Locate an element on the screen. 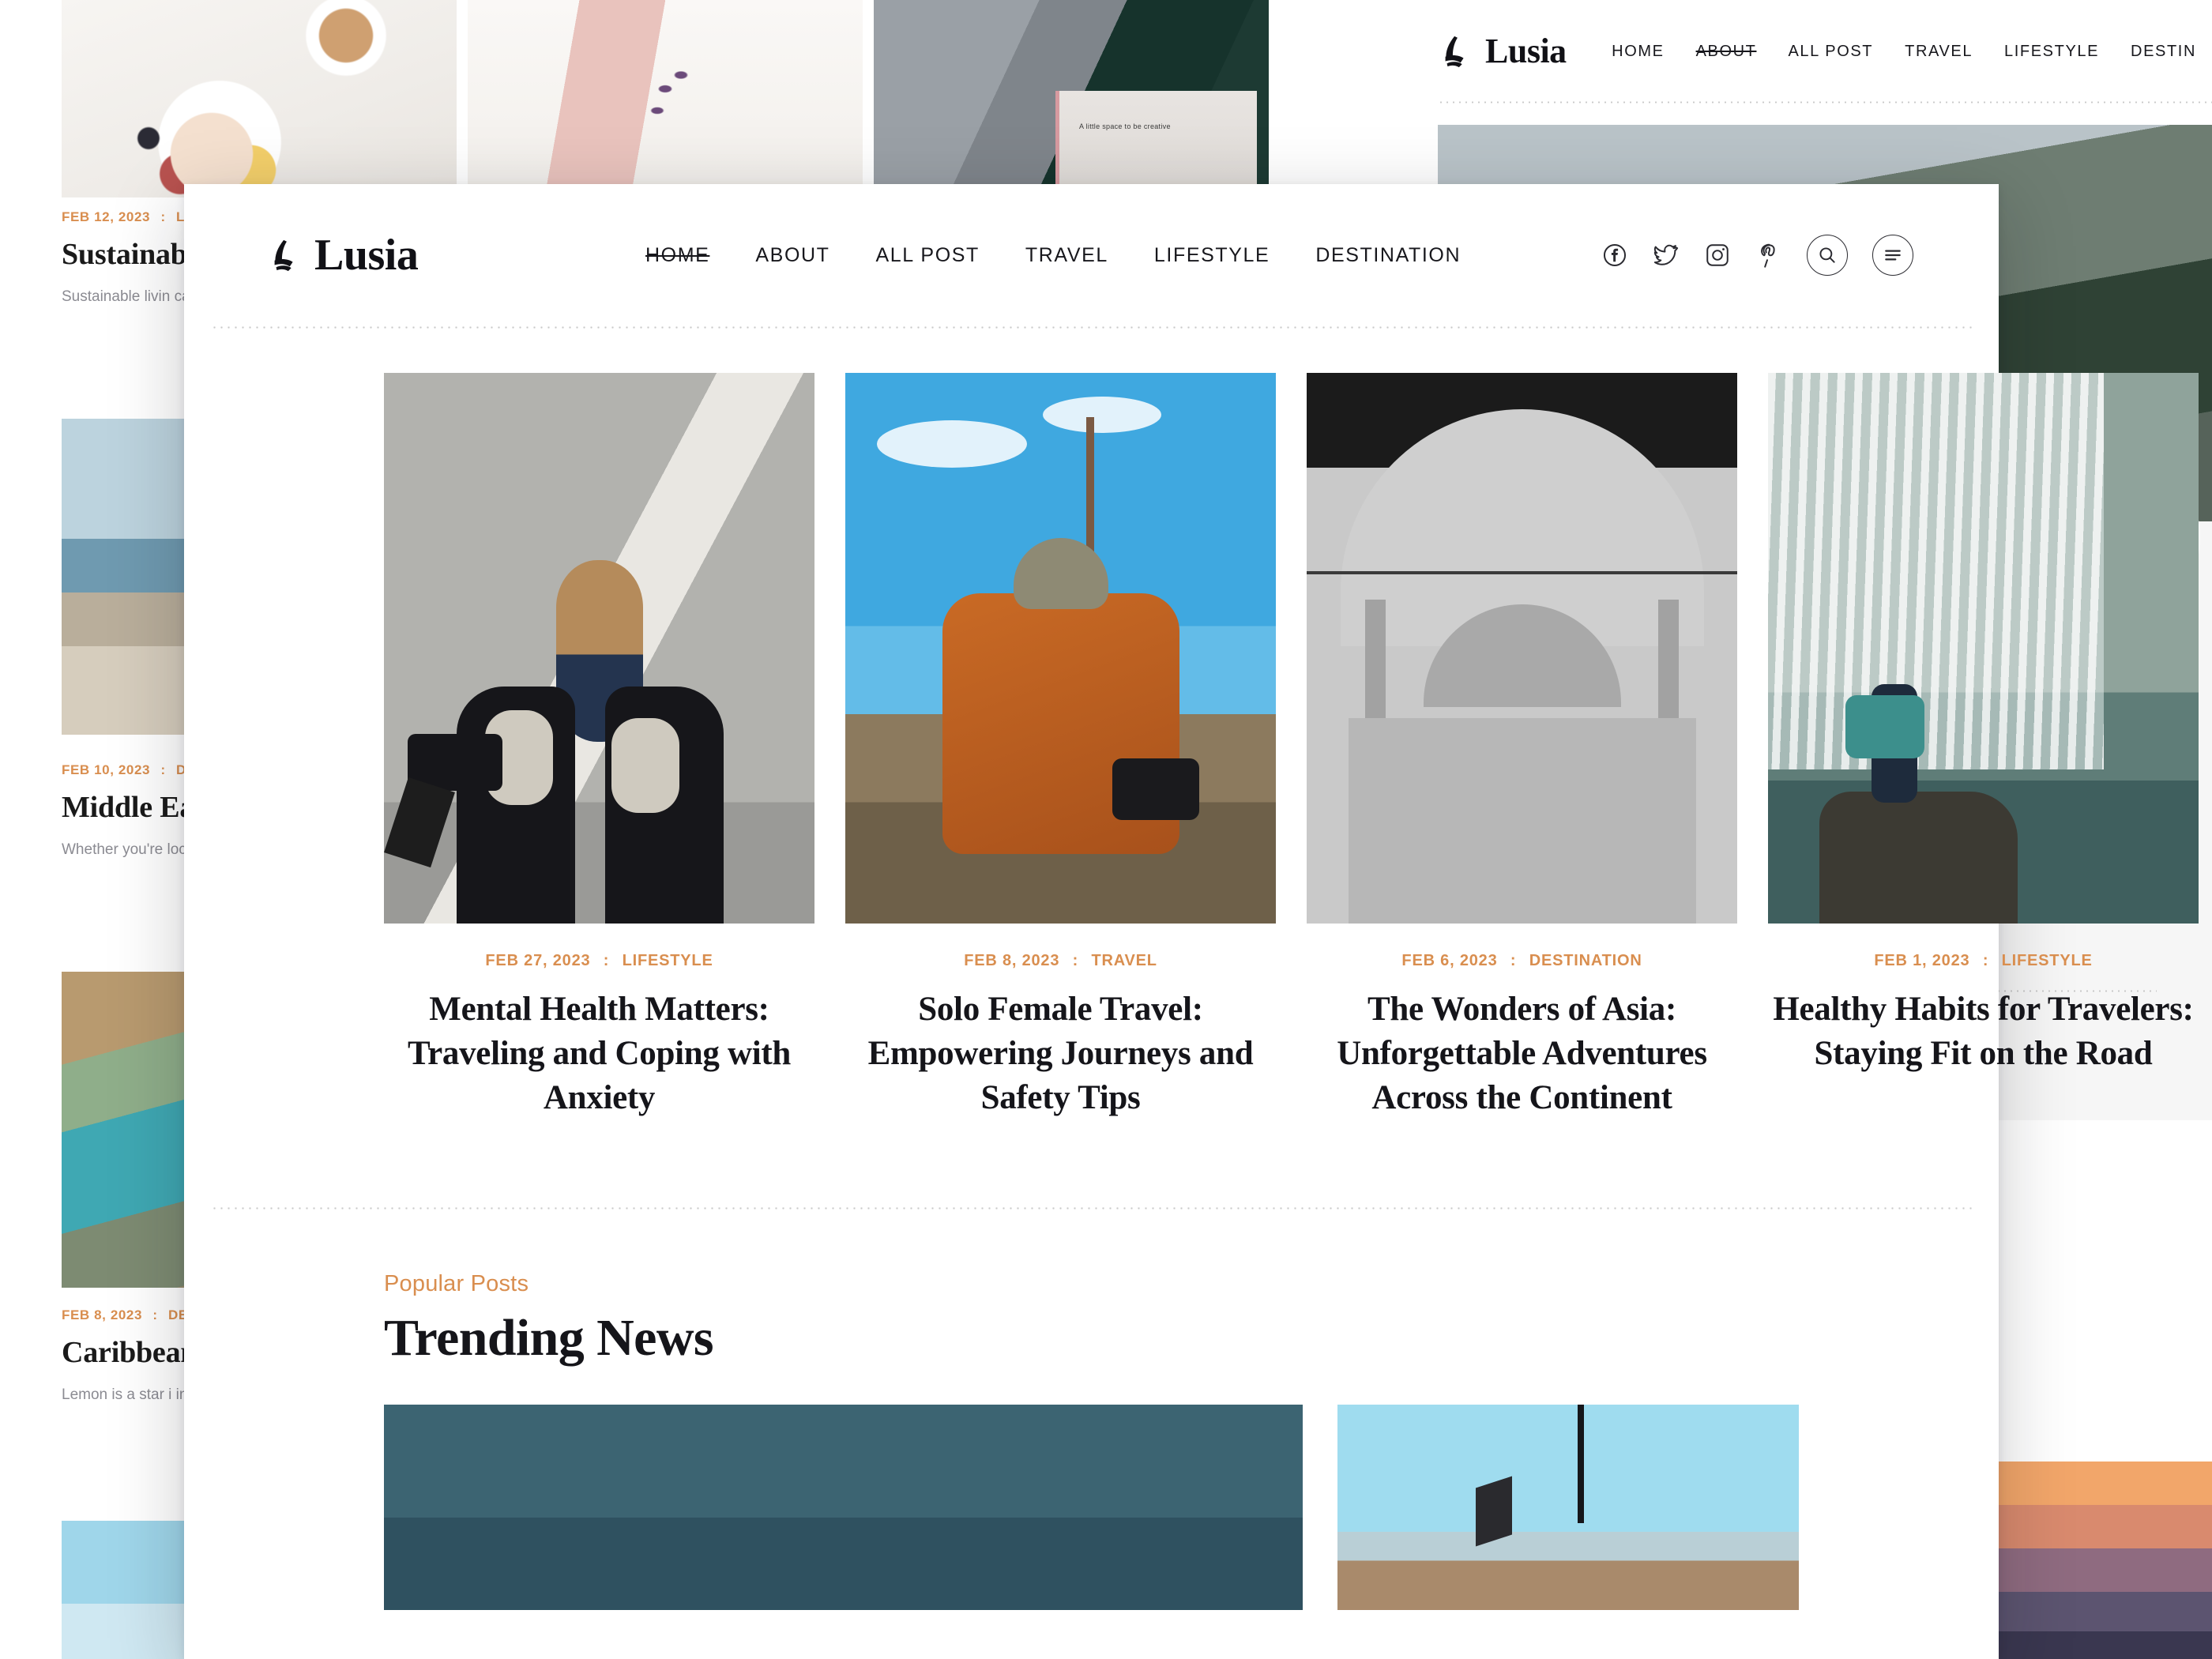 This screenshot has height=1659, width=2212. nav-item-lifestyle: LIFESTYLE is located at coordinates (1212, 256).